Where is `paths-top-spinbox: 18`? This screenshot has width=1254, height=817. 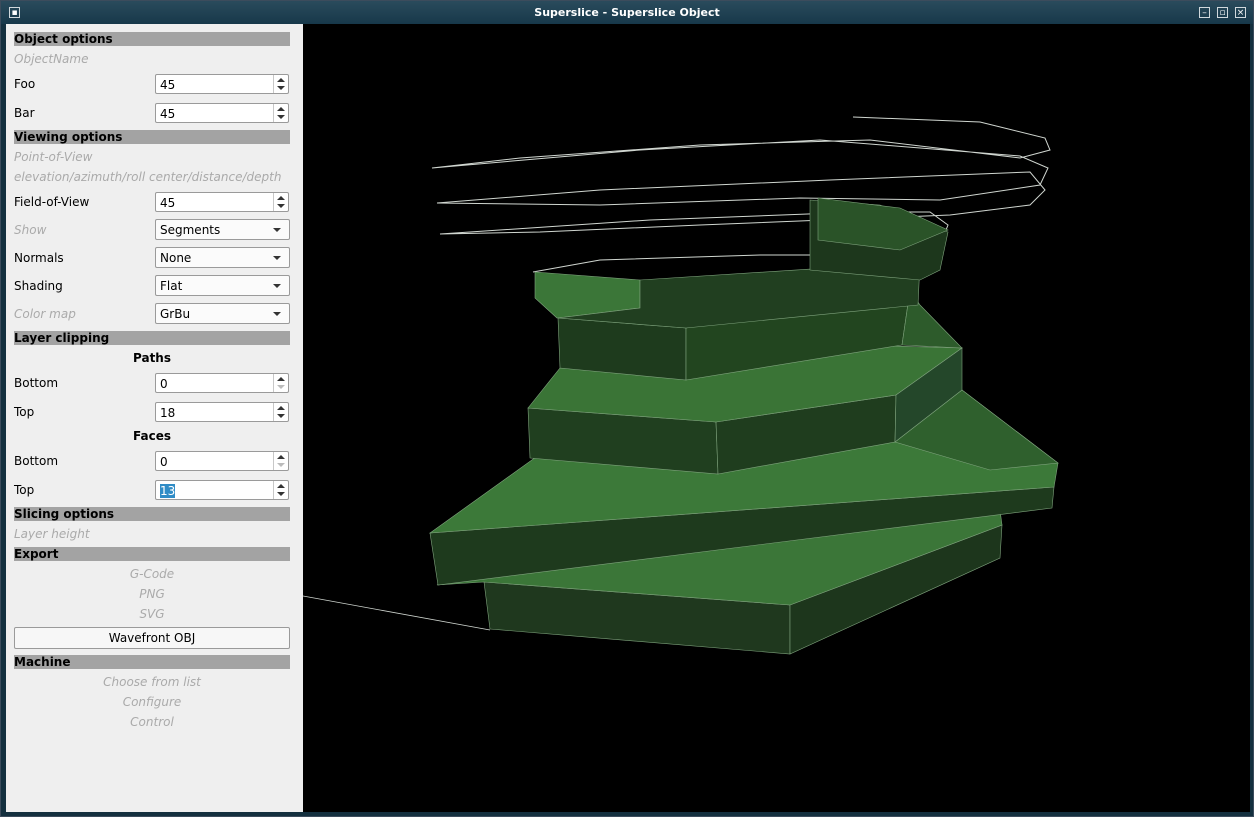 paths-top-spinbox: 18 is located at coordinates (222, 412).